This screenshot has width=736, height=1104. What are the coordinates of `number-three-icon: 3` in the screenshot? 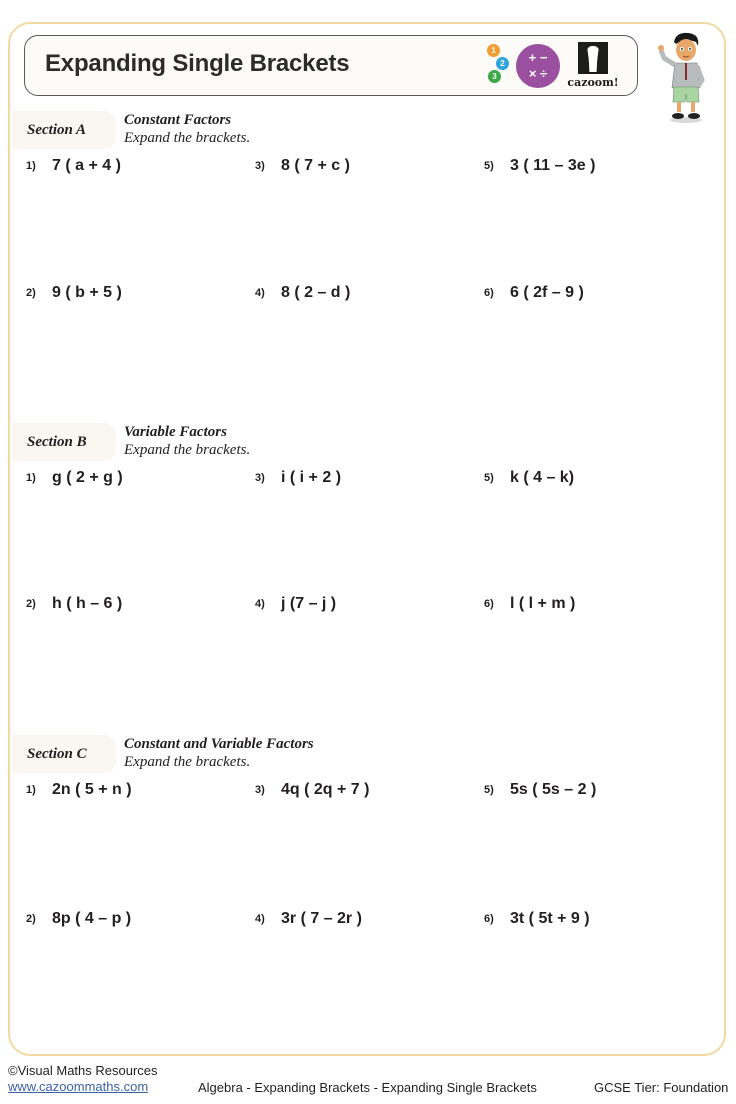 It's located at (494, 76).